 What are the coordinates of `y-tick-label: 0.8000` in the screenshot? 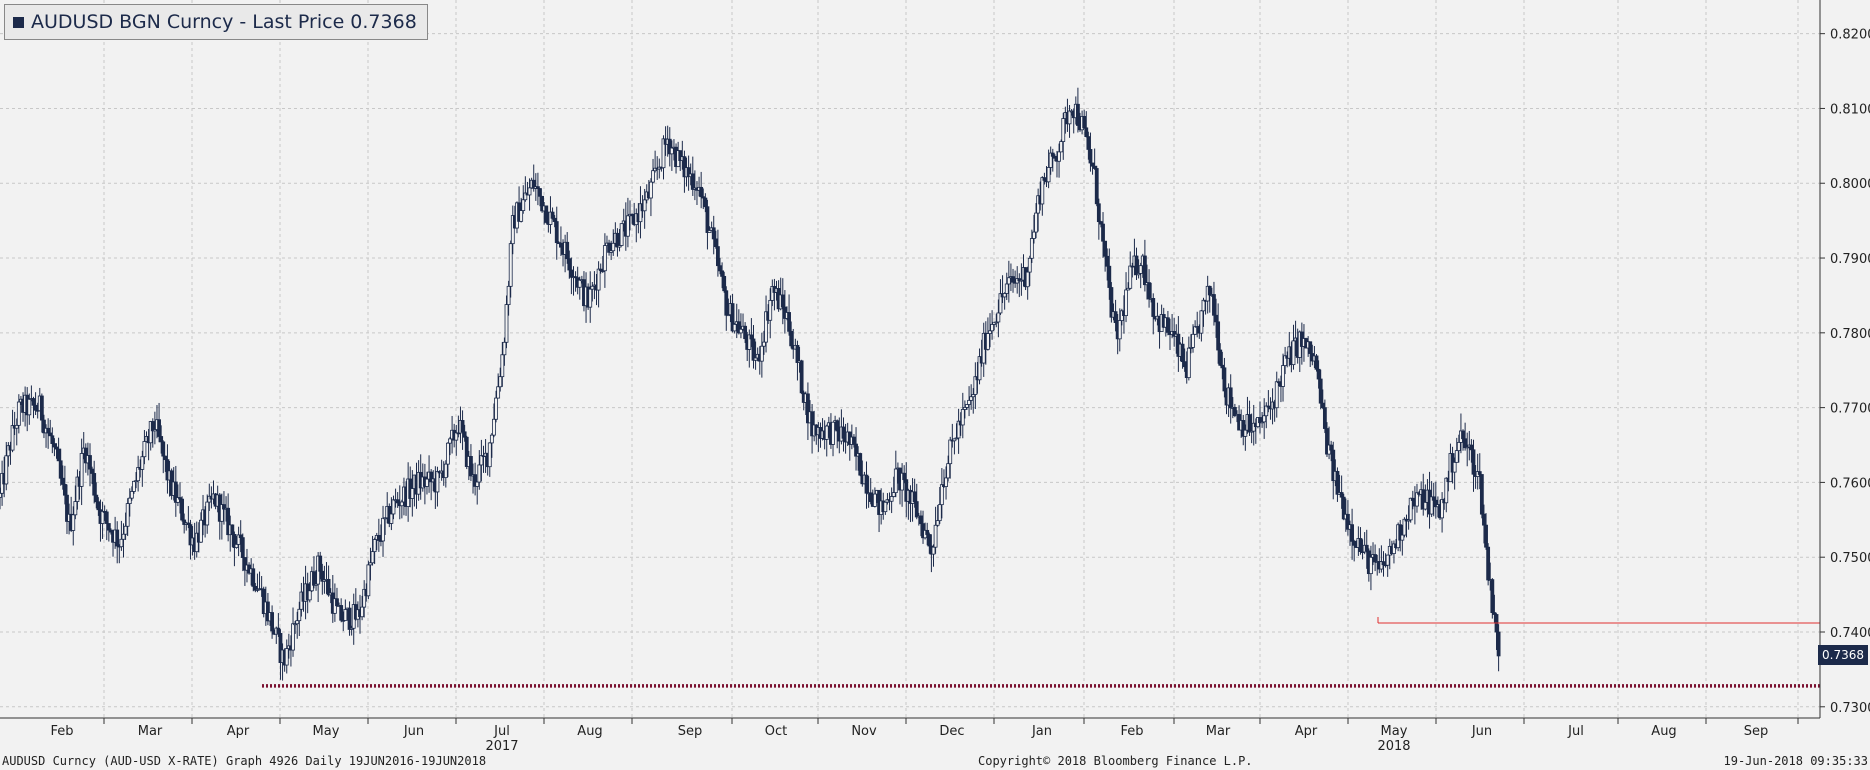 It's located at (1850, 184).